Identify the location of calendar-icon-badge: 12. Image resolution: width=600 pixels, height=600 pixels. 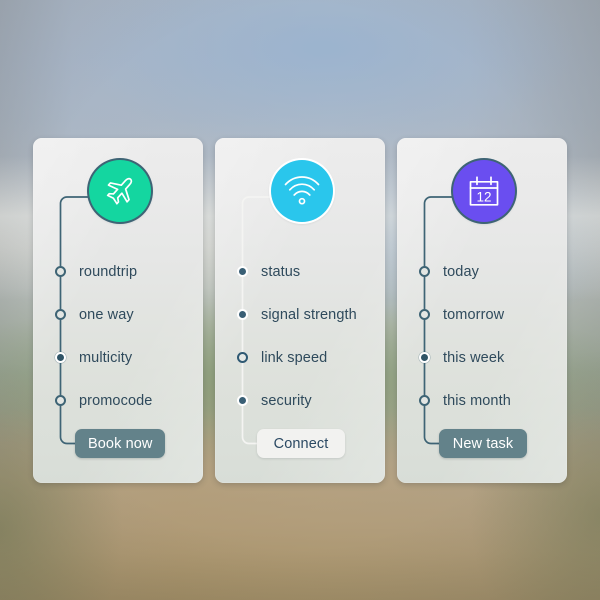
(484, 191).